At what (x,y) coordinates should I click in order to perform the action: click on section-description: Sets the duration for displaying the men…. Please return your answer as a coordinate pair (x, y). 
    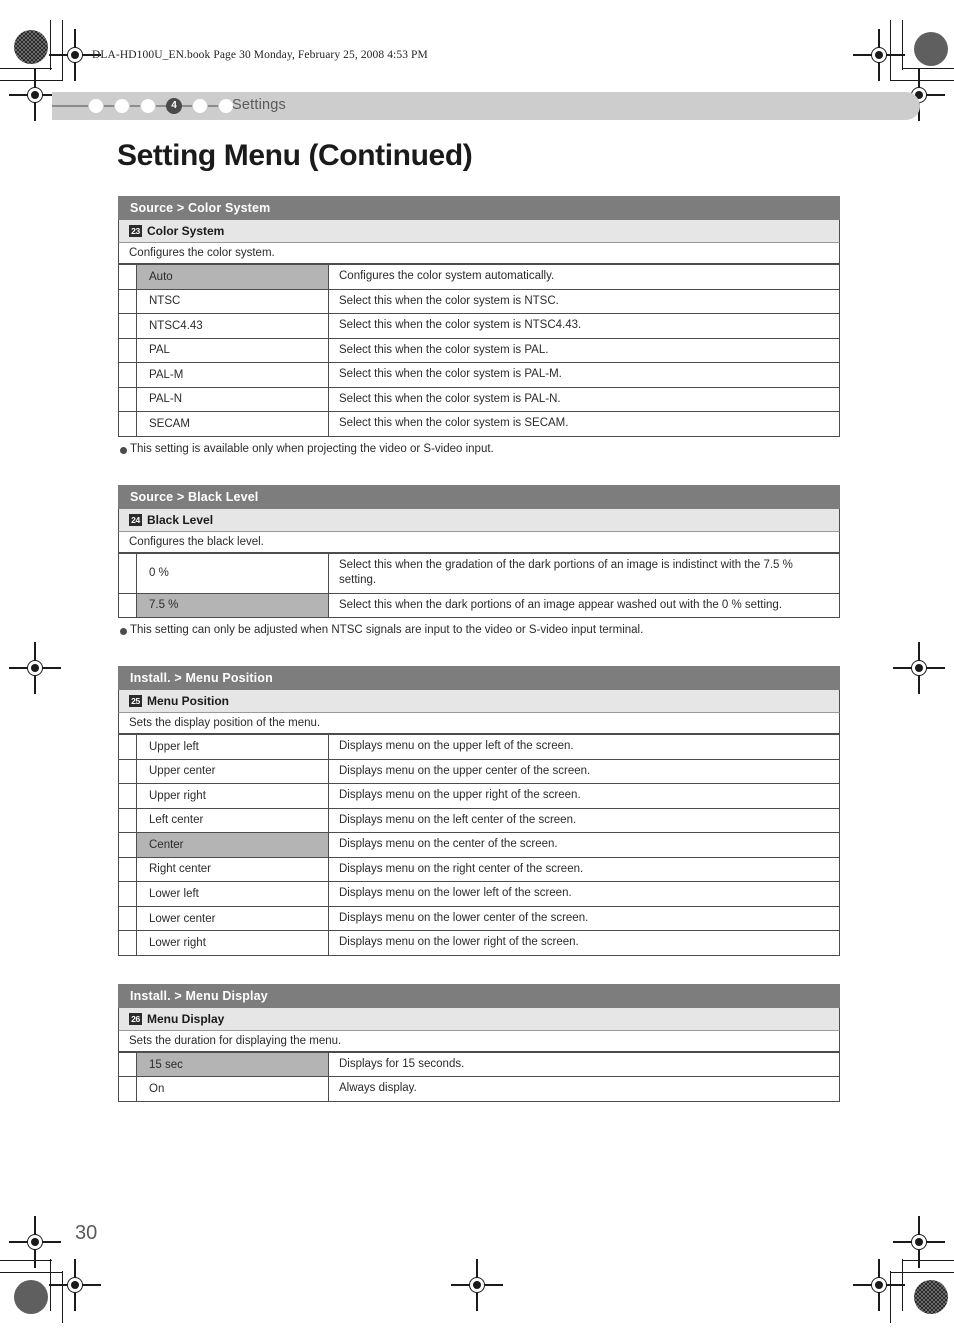
    Looking at the image, I should click on (479, 1041).